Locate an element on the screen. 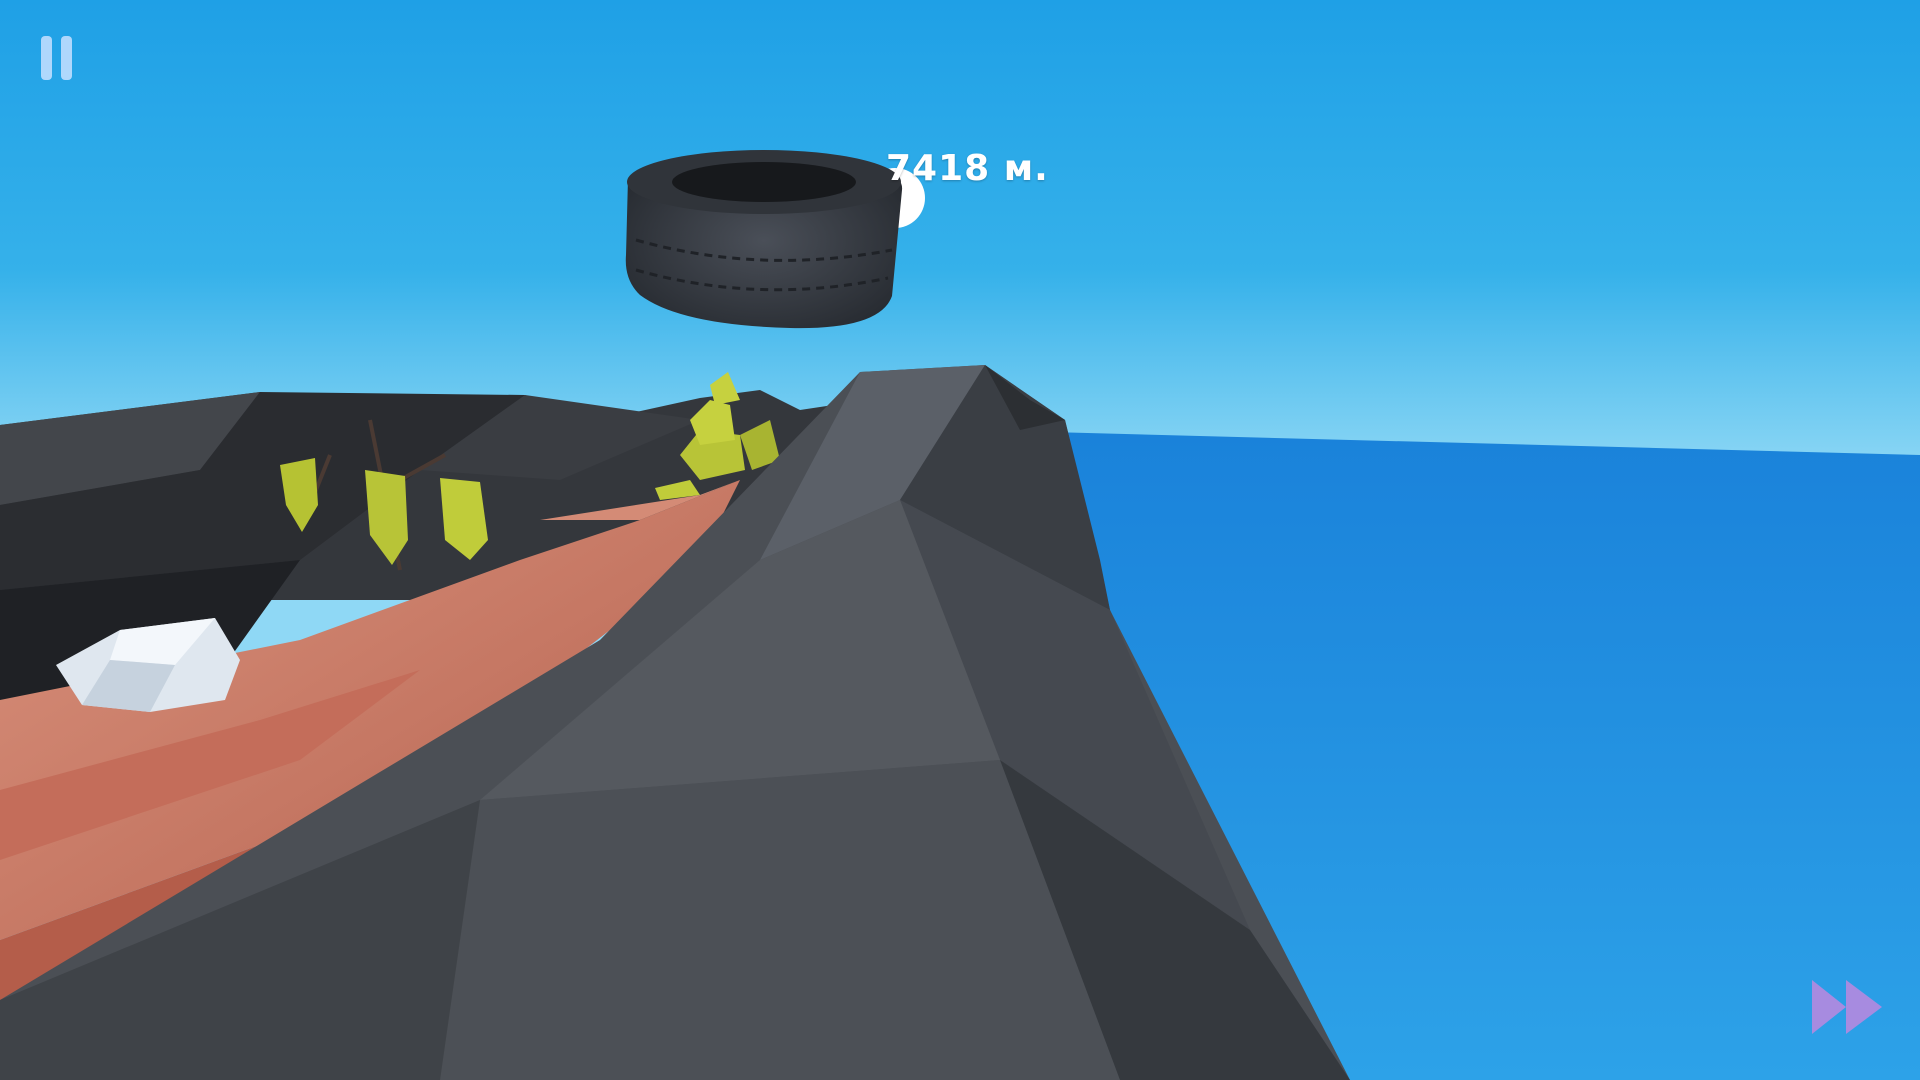 Image resolution: width=1920 pixels, height=1080 pixels. distance-counter: 7418 м. is located at coordinates (967, 168).